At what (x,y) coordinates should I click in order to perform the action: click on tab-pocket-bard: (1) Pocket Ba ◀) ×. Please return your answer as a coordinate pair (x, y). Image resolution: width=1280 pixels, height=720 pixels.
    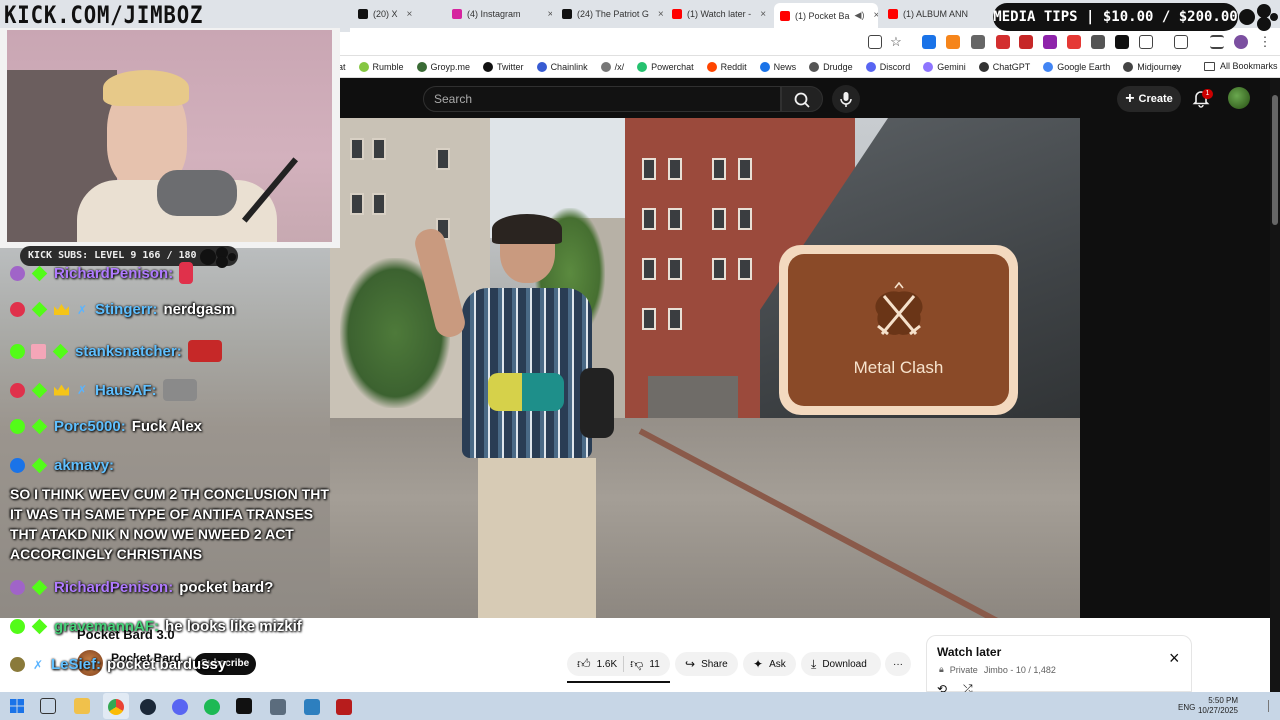
    Looking at the image, I should click on (826, 15).